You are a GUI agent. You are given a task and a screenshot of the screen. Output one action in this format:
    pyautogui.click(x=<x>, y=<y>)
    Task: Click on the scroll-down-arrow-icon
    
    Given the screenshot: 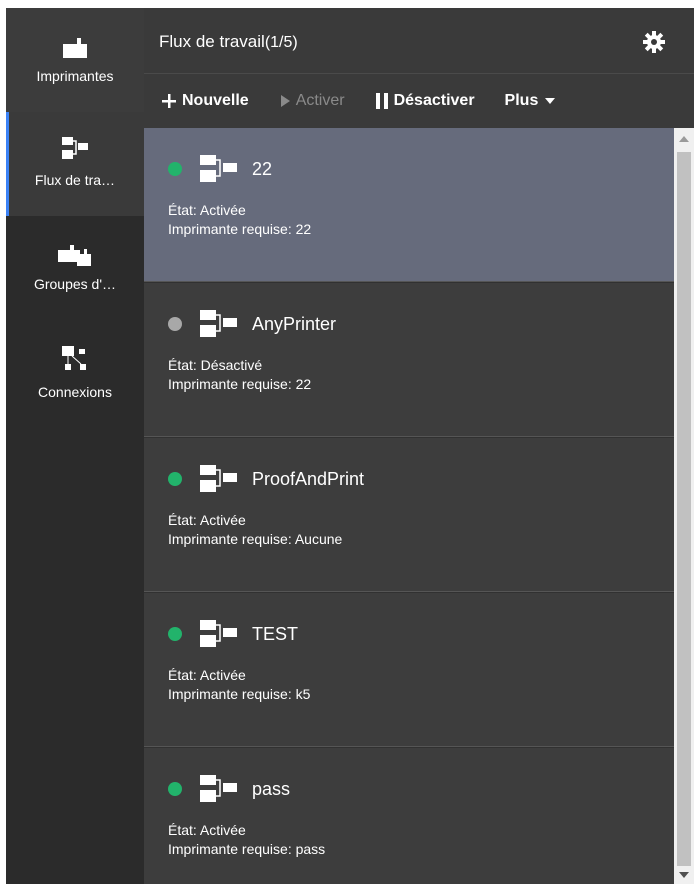 What is the action you would take?
    pyautogui.click(x=684, y=875)
    